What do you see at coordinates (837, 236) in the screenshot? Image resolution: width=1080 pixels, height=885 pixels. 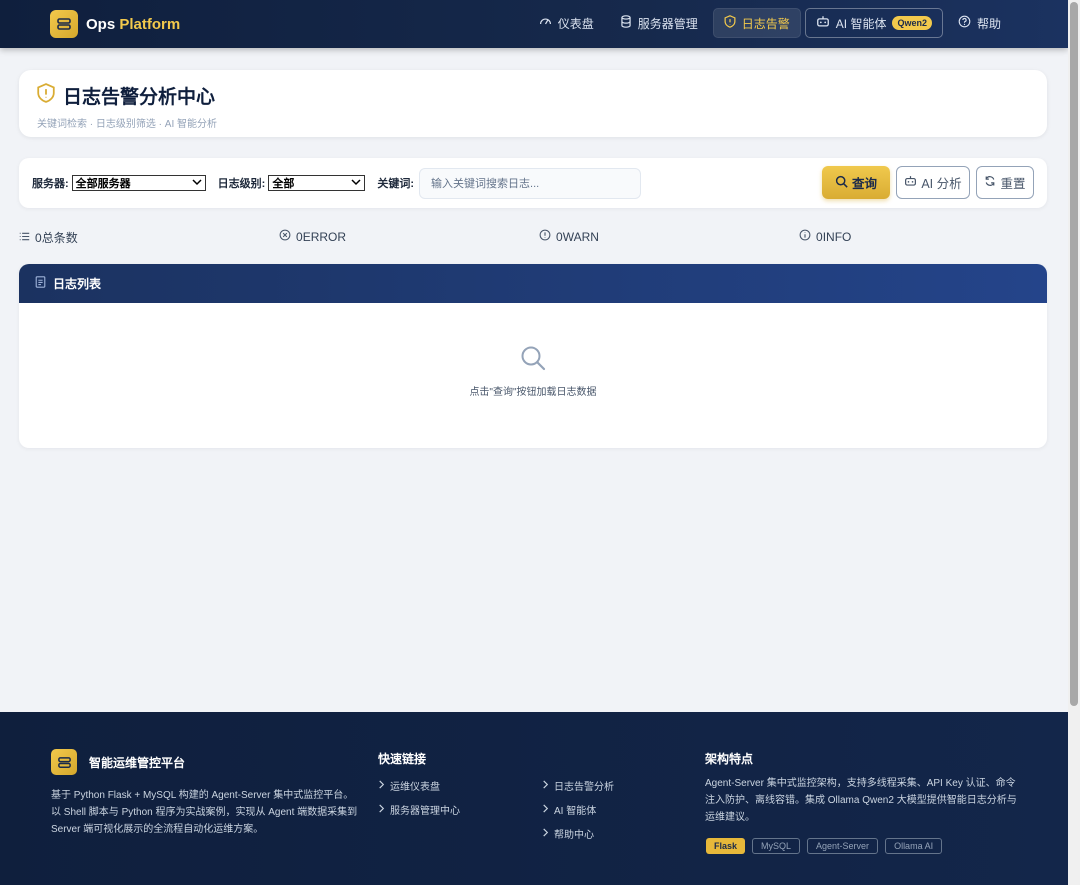 I see `stat-info-label: INFO` at bounding box center [837, 236].